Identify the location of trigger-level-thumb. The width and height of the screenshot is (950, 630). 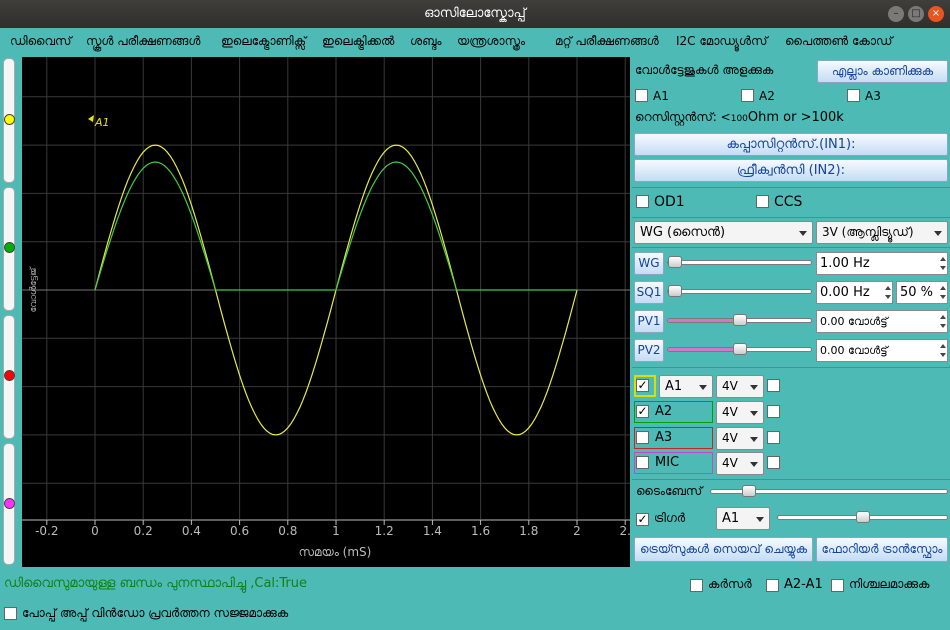
(862, 517).